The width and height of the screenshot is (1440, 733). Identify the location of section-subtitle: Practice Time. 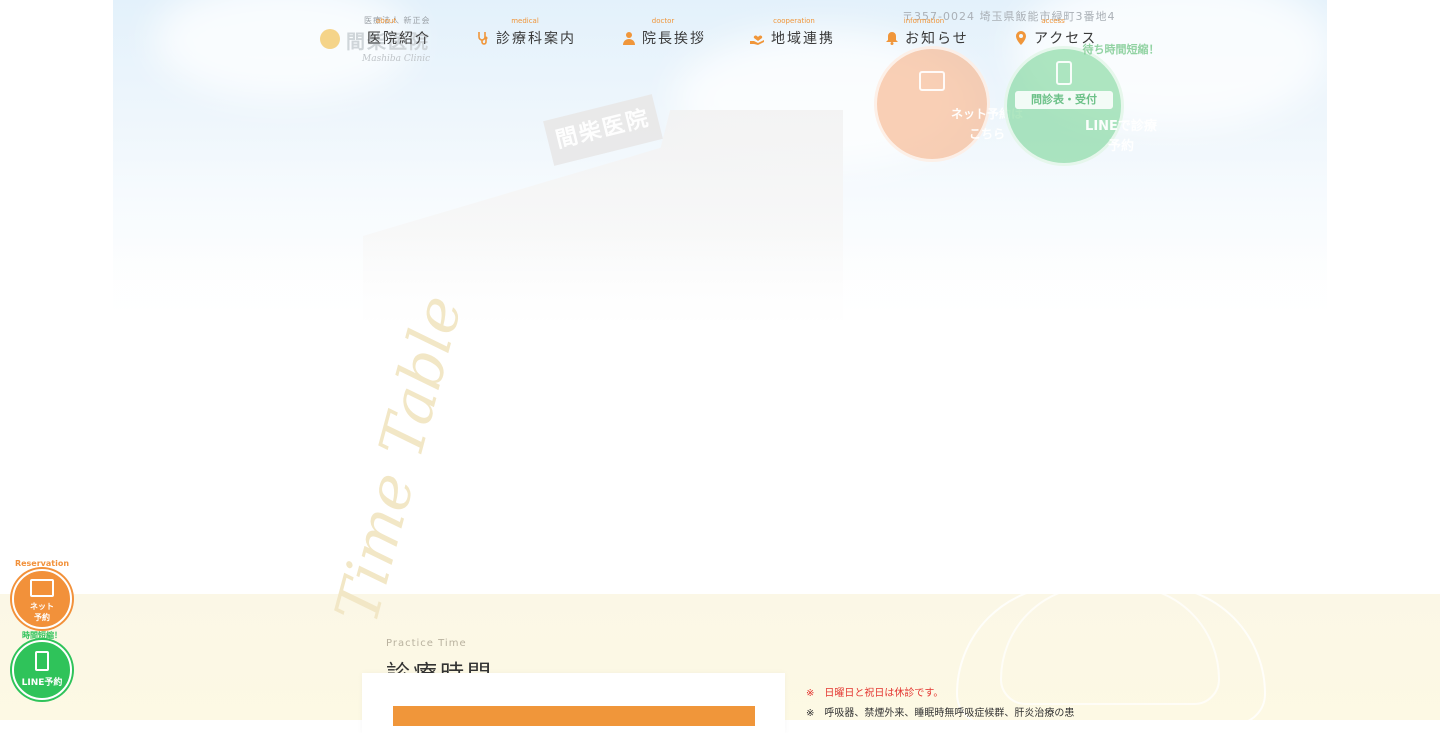
(426, 643).